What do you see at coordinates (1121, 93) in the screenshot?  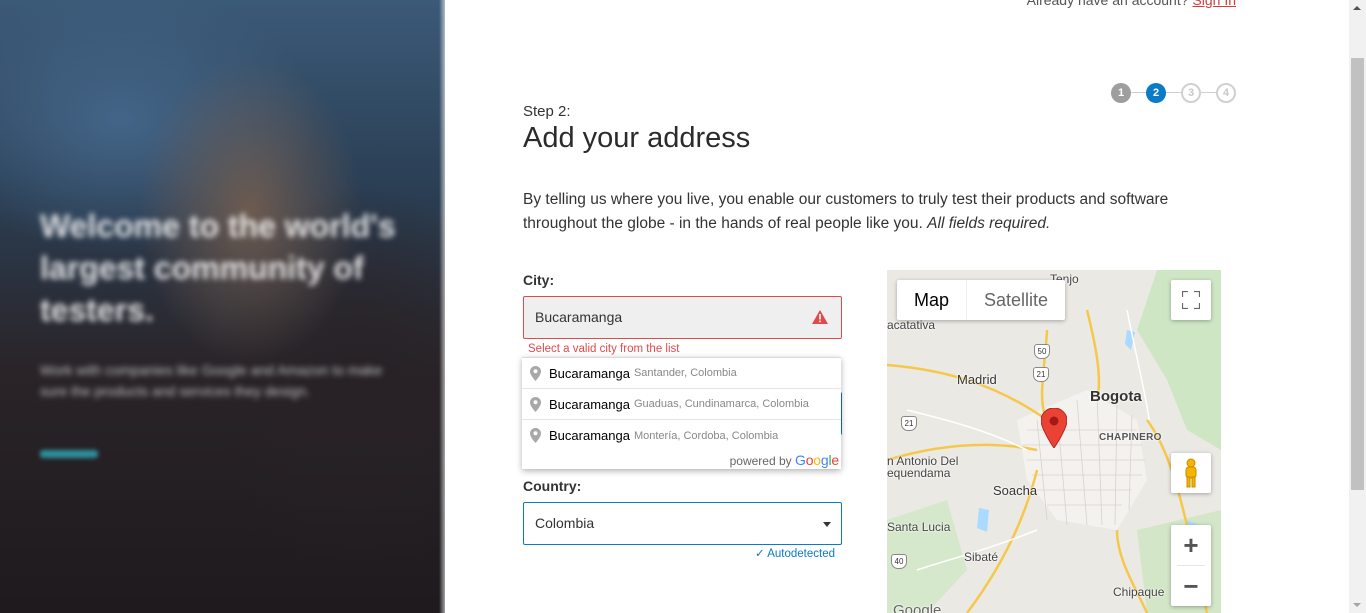 I see `step-1: 1` at bounding box center [1121, 93].